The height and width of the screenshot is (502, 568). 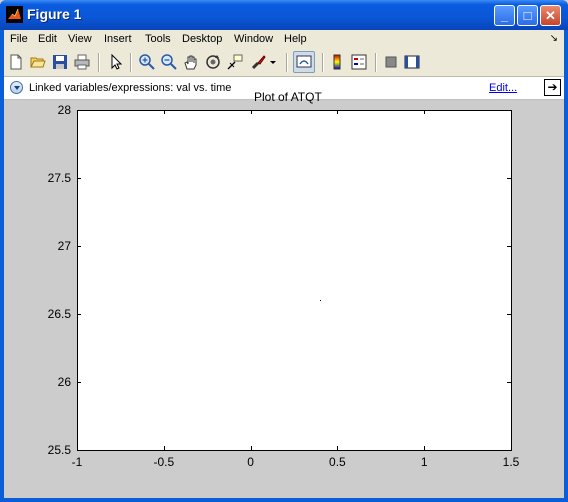 I want to click on hide-plot-tools-icon, so click(x=391, y=62).